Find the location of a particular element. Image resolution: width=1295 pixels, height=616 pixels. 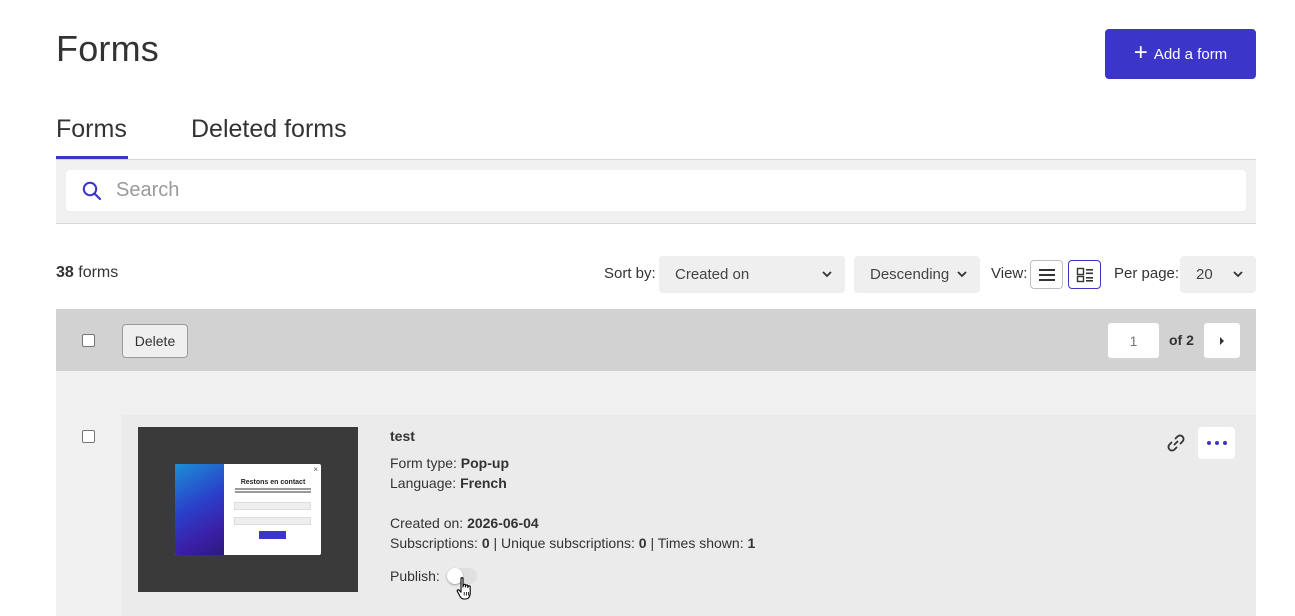

next-page-button is located at coordinates (1222, 340).